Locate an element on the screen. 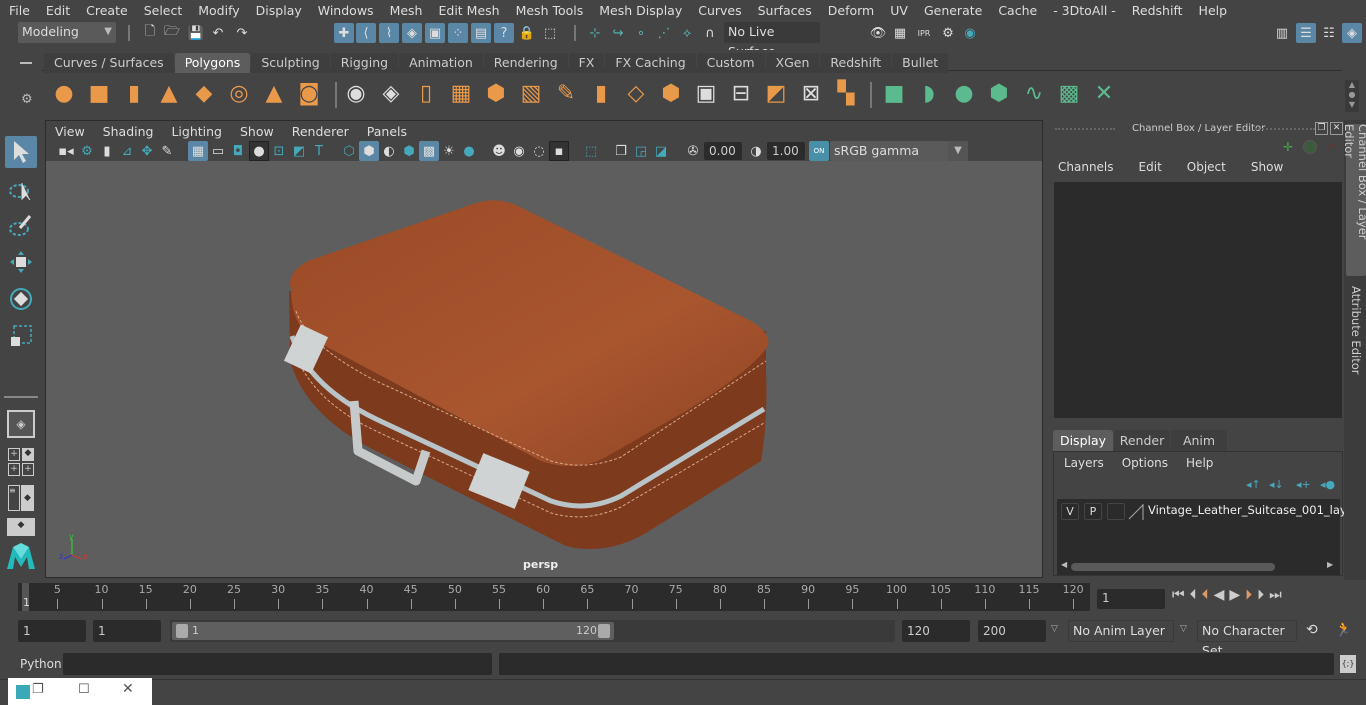  menu-mesh: Mesh is located at coordinates (405, 10).